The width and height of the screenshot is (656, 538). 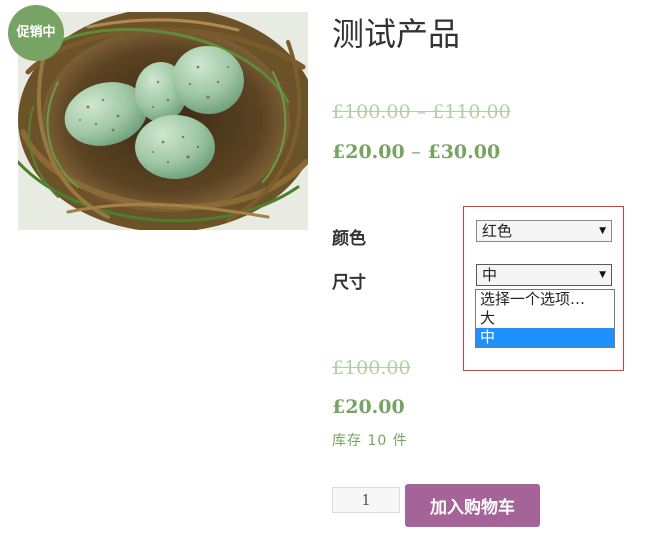 What do you see at coordinates (396, 34) in the screenshot?
I see `product-title: 测试产品` at bounding box center [396, 34].